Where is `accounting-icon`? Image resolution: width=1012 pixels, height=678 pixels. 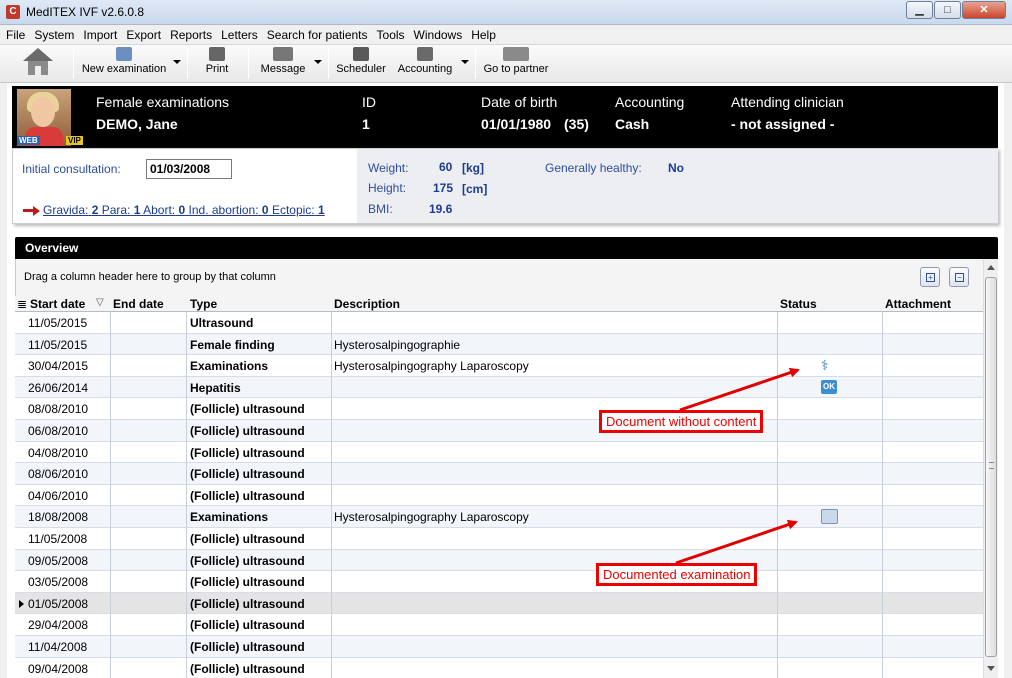 accounting-icon is located at coordinates (425, 54).